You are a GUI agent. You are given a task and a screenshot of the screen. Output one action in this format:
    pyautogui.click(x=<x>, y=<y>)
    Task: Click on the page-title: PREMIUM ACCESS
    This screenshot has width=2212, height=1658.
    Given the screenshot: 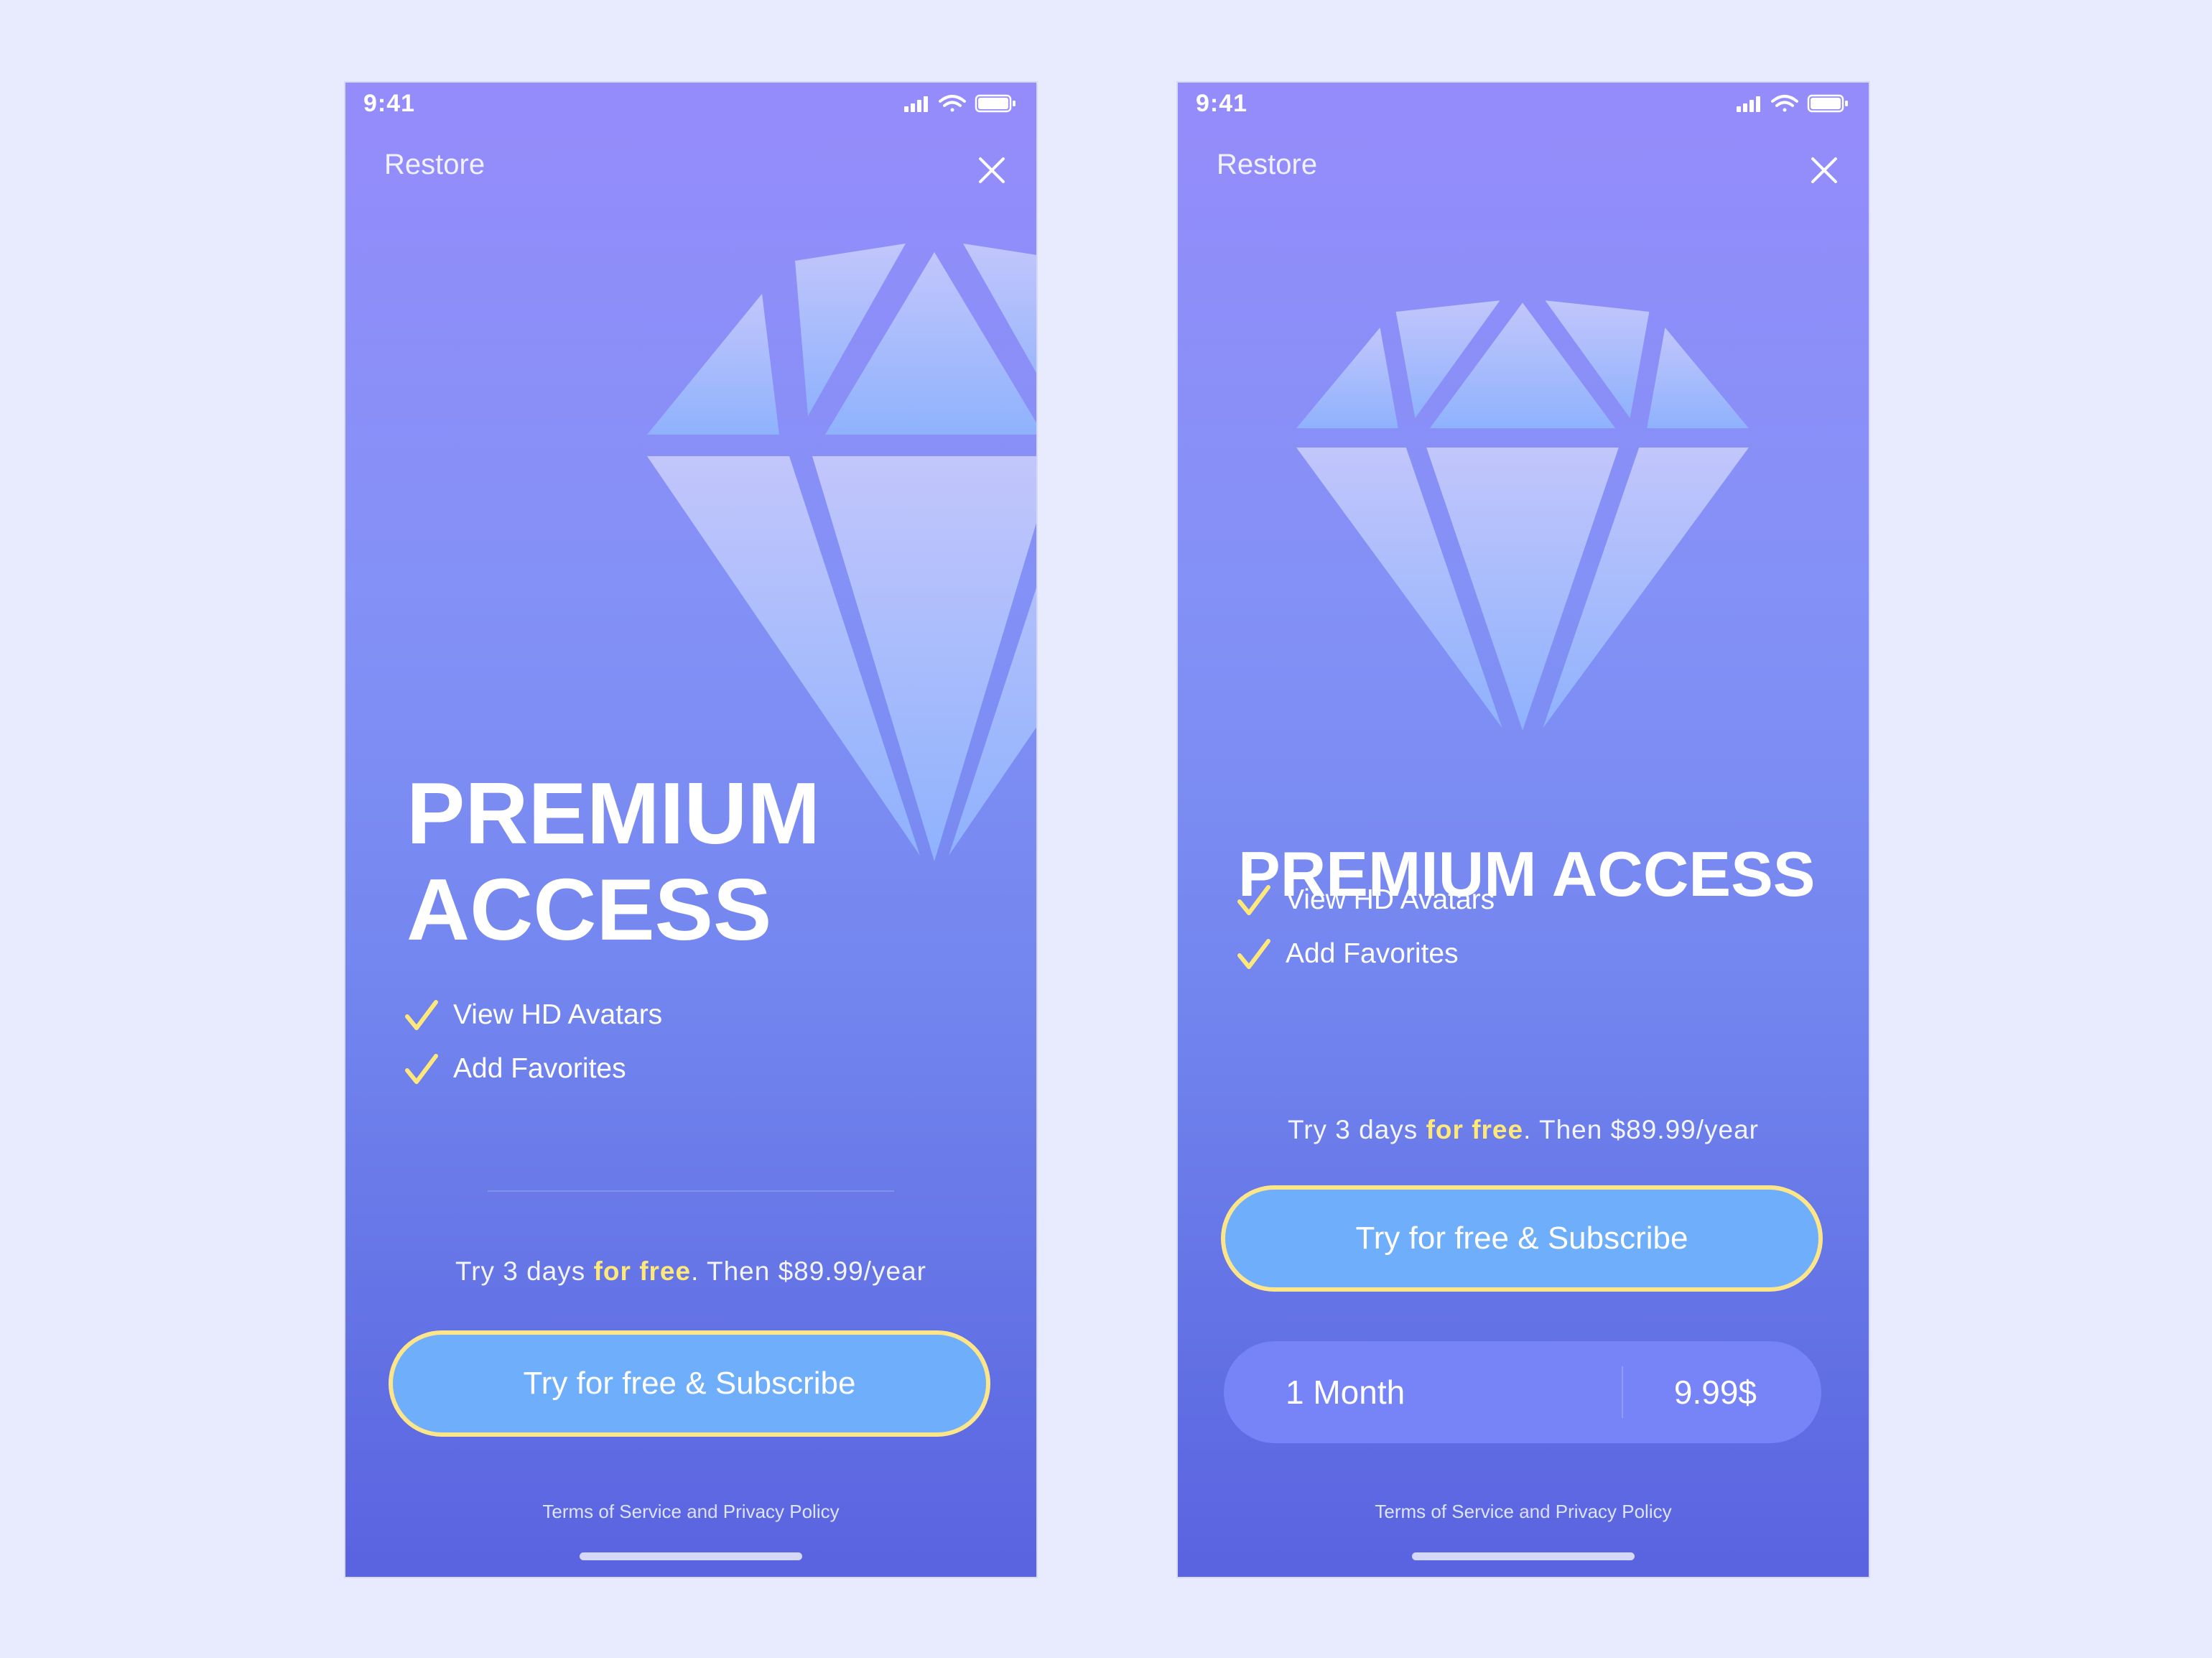 What is the action you would take?
    pyautogui.click(x=613, y=861)
    